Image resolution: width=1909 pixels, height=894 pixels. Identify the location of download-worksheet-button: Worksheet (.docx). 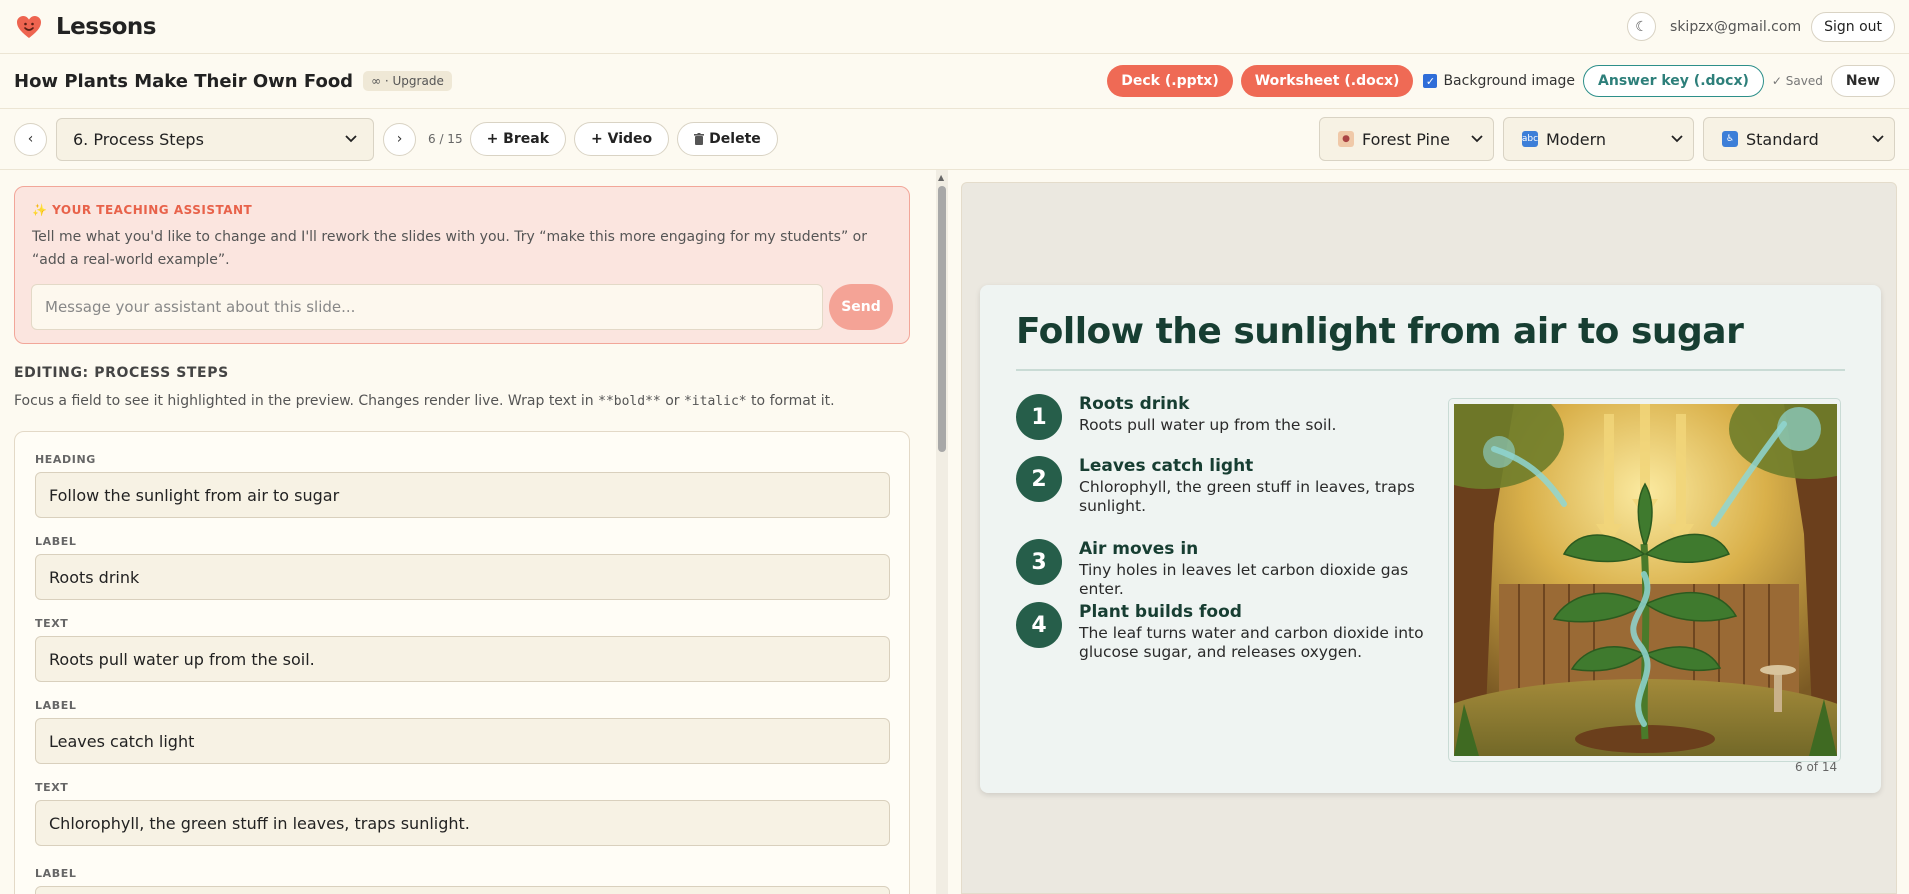
(1327, 81).